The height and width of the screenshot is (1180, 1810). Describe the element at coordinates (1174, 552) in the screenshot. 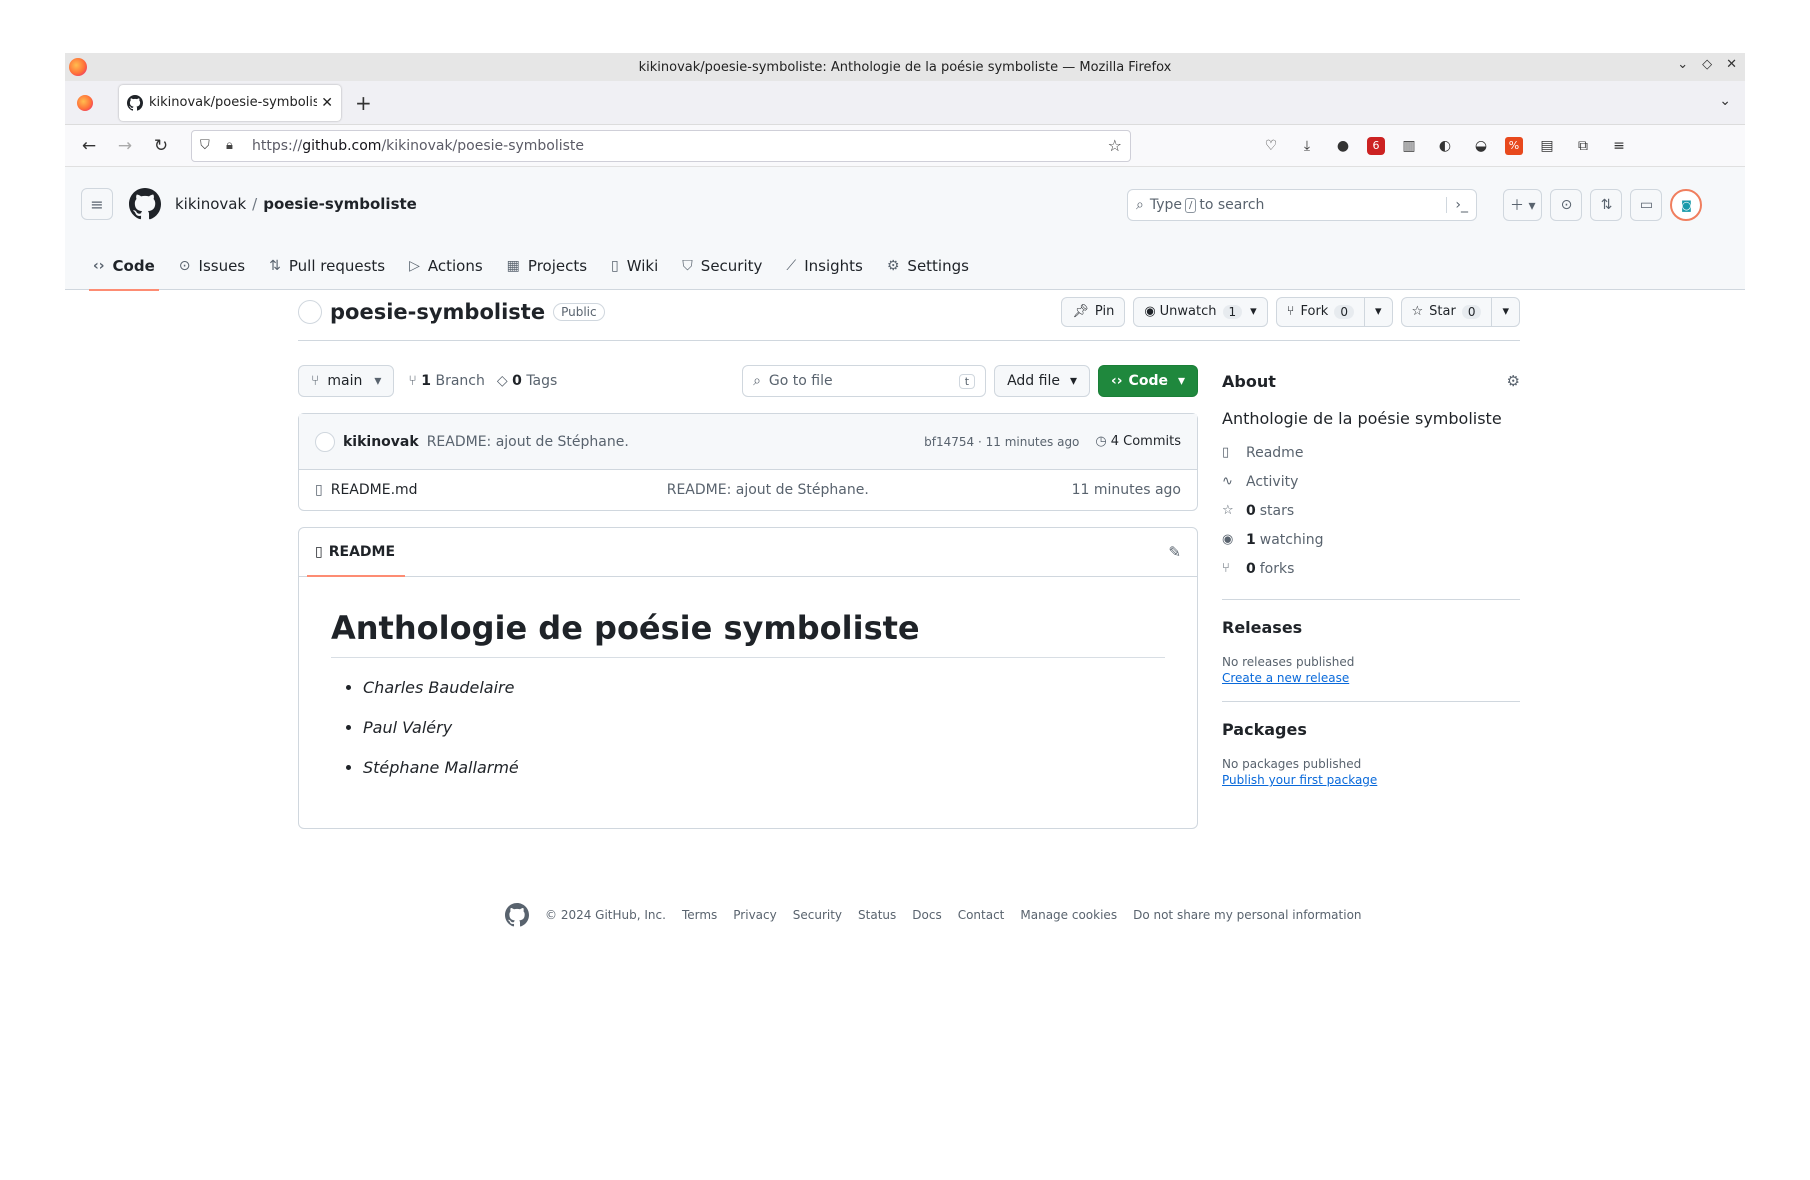

I see `edit-pencil-icon: ✎` at that location.